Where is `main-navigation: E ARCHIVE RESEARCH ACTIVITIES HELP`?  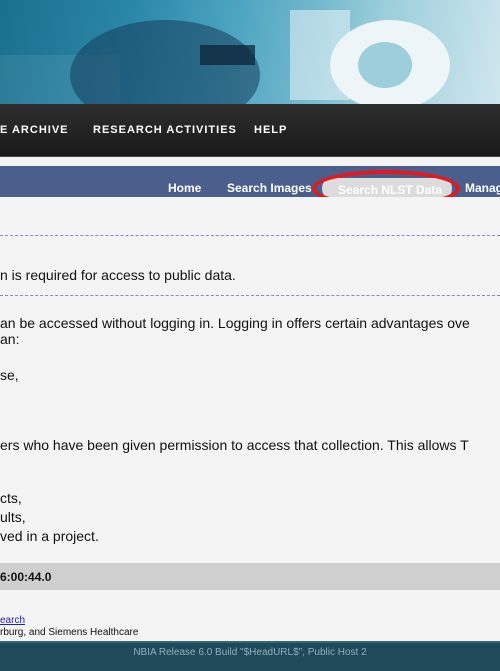 main-navigation: E ARCHIVE RESEARCH ACTIVITIES HELP is located at coordinates (250, 130).